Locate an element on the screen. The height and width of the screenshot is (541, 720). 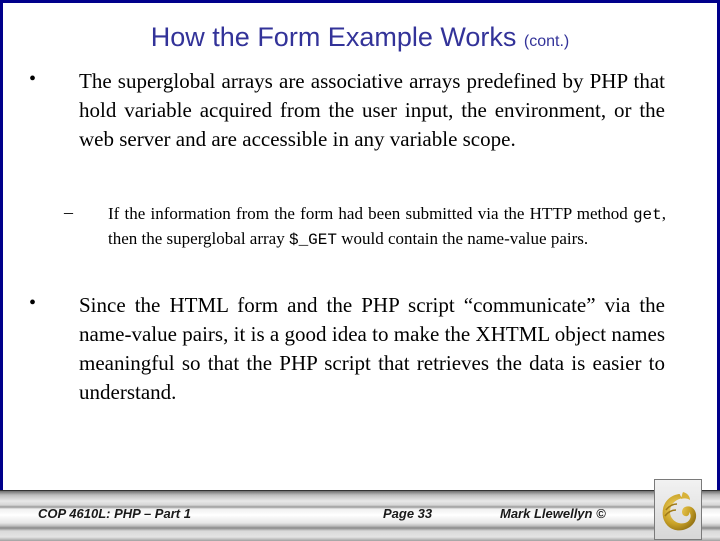
slide-title: How the Form Example Works (cont.) is located at coordinates (360, 37).